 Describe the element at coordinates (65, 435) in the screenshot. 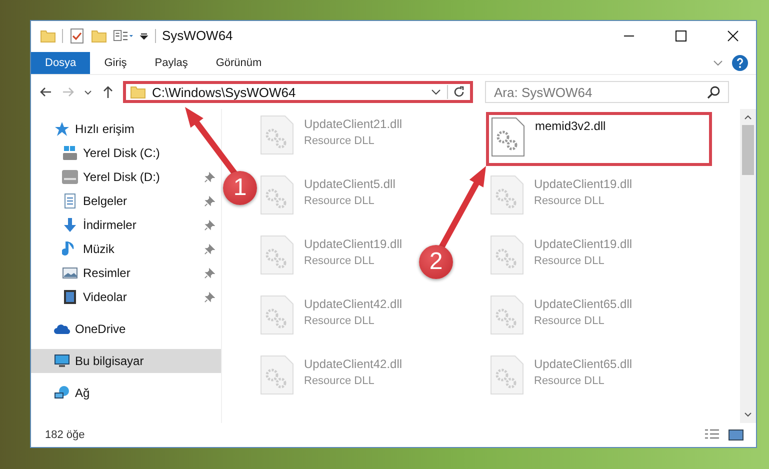

I see `item-count: 182 öğe` at that location.